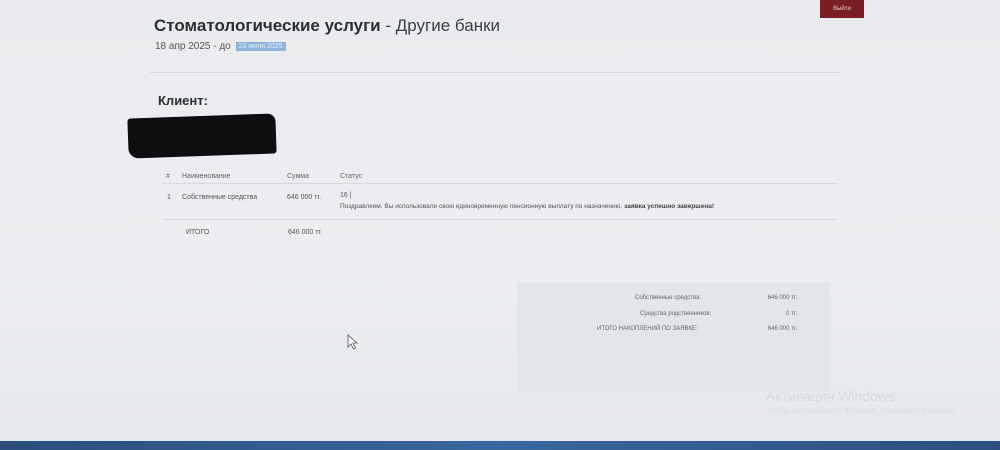 This screenshot has width=1000, height=450. I want to click on summary-relatives-value: 0 тг., so click(791, 314).